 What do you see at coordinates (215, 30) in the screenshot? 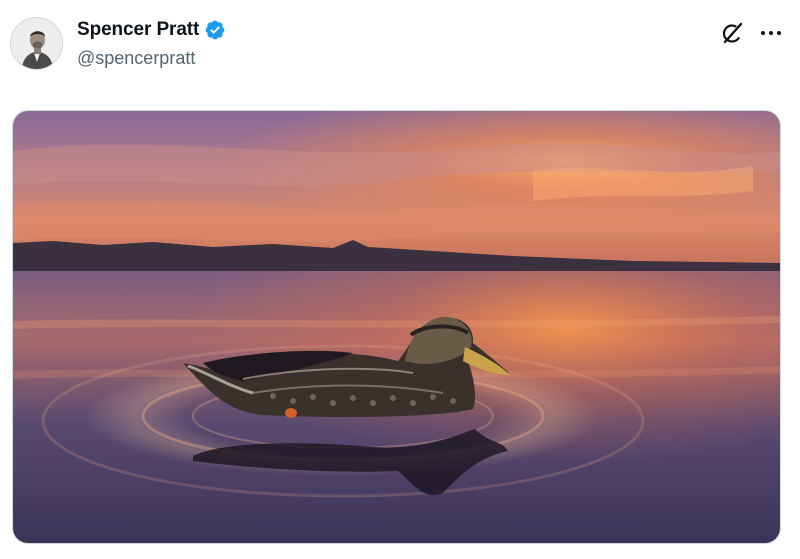
I see `verified-badge-icon` at bounding box center [215, 30].